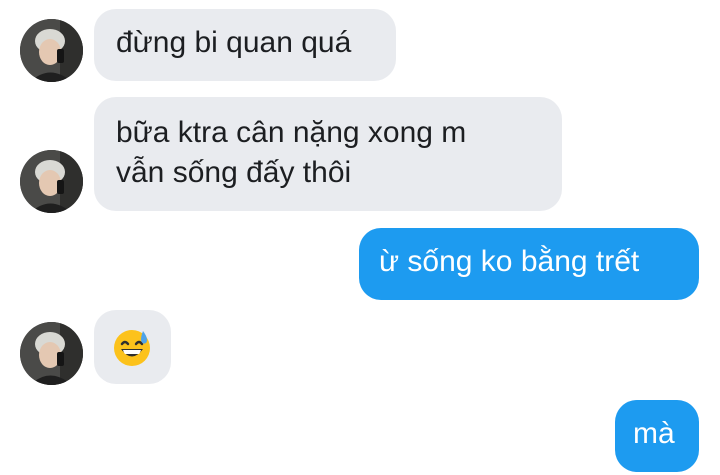  I want to click on message-text: ừ sống ko bằng trết, so click(509, 261).